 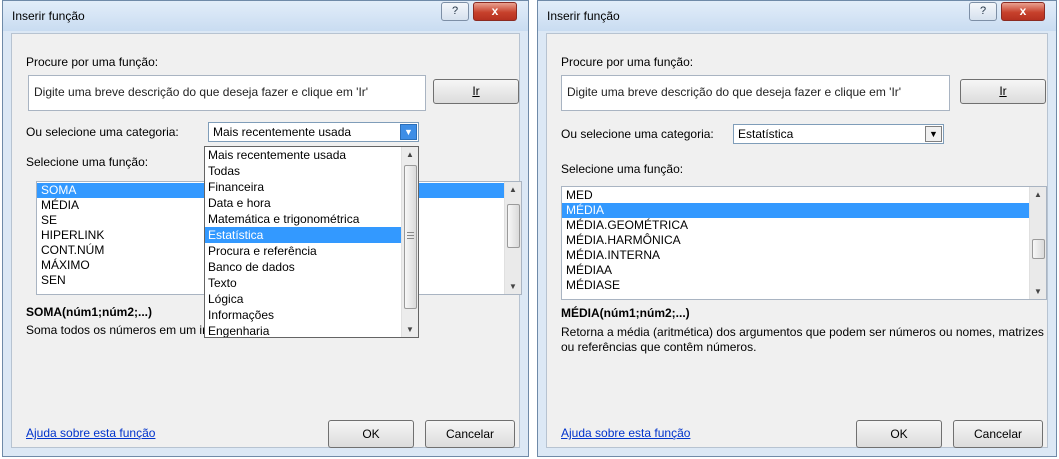 What do you see at coordinates (89, 312) in the screenshot?
I see `function-signature: SOMA(núm1;núm2;...)` at bounding box center [89, 312].